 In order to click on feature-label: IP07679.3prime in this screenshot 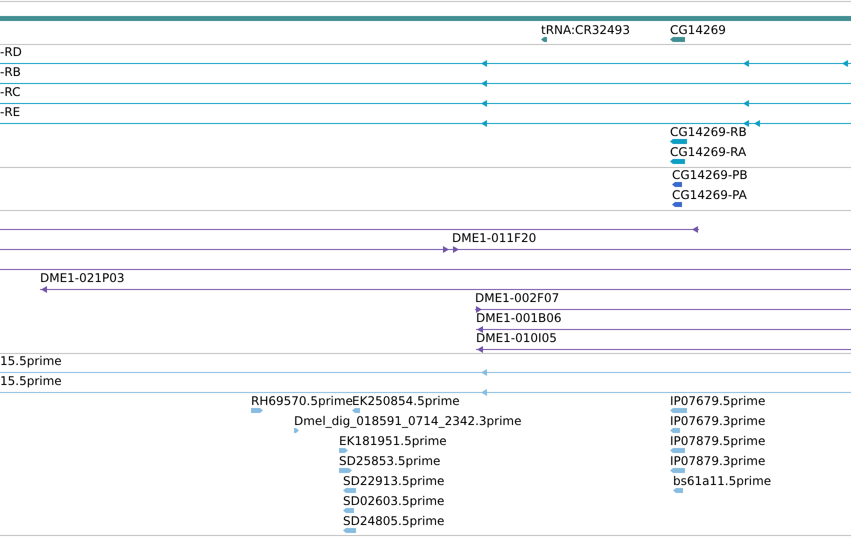, I will do `click(718, 421)`.